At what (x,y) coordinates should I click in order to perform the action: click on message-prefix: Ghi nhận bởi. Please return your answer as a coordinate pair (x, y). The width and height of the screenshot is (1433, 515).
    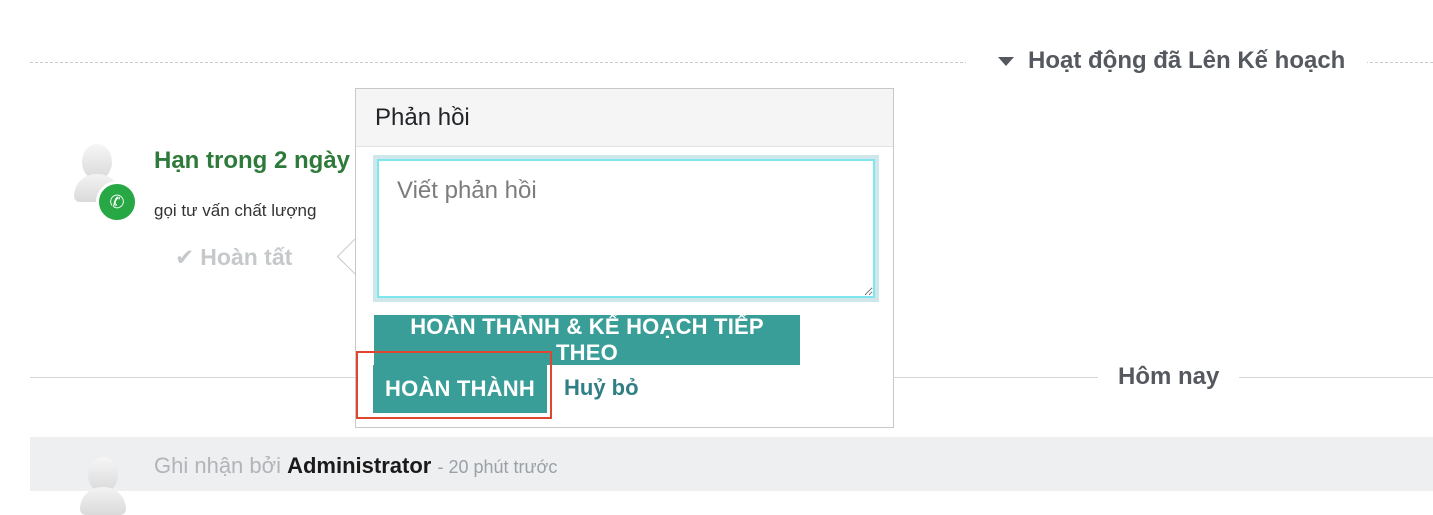
    Looking at the image, I should click on (217, 465).